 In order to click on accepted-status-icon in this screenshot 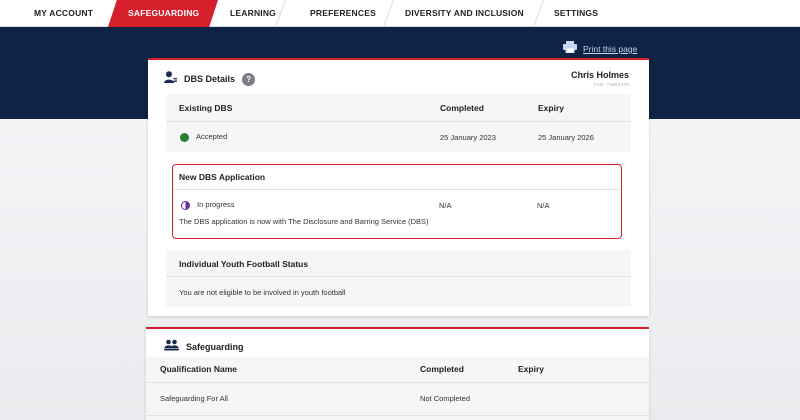, I will do `click(184, 137)`.